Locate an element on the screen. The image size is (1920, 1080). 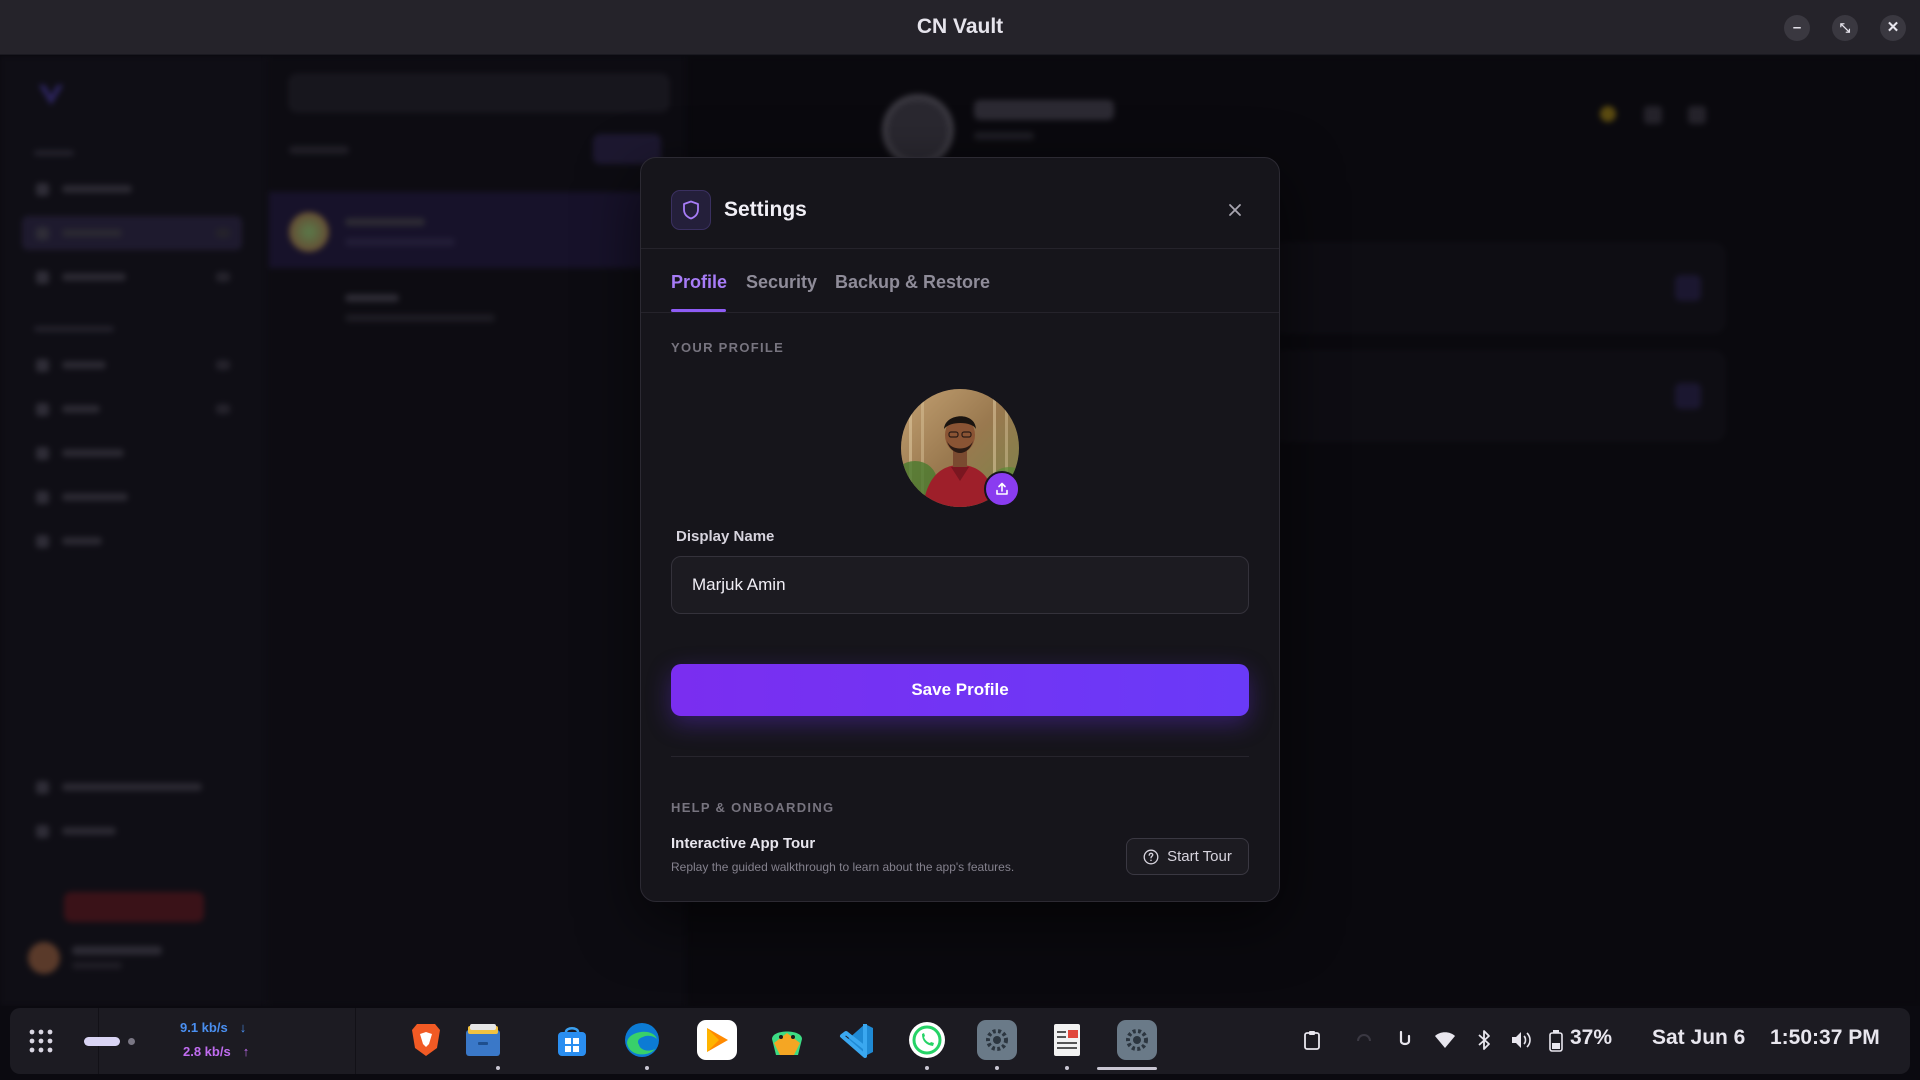
net-download-speed: 9.1 kb/s ↓ is located at coordinates (213, 1027).